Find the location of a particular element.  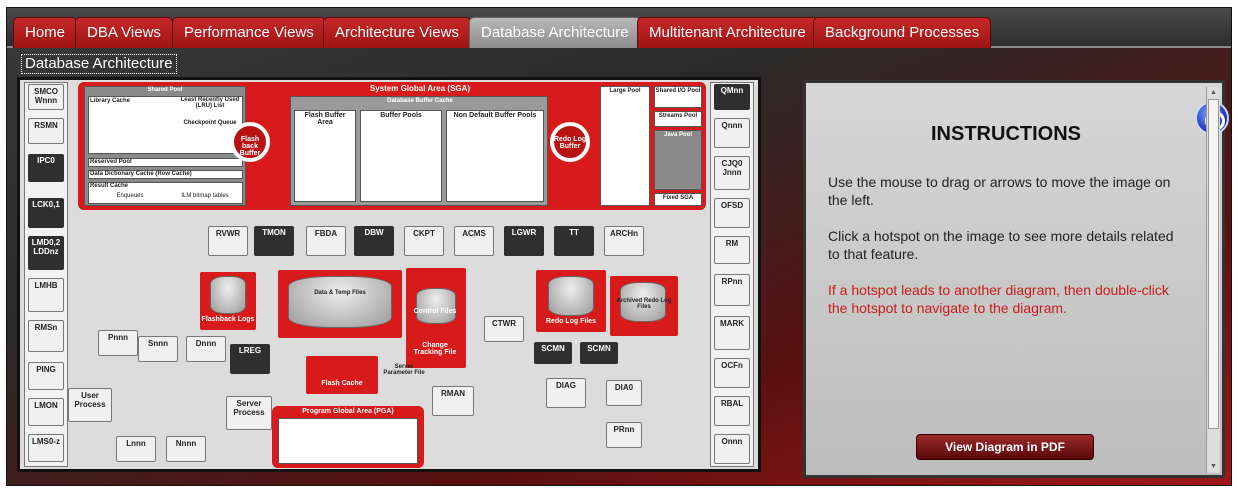

process-pnnn: Pnnn is located at coordinates (118, 343).